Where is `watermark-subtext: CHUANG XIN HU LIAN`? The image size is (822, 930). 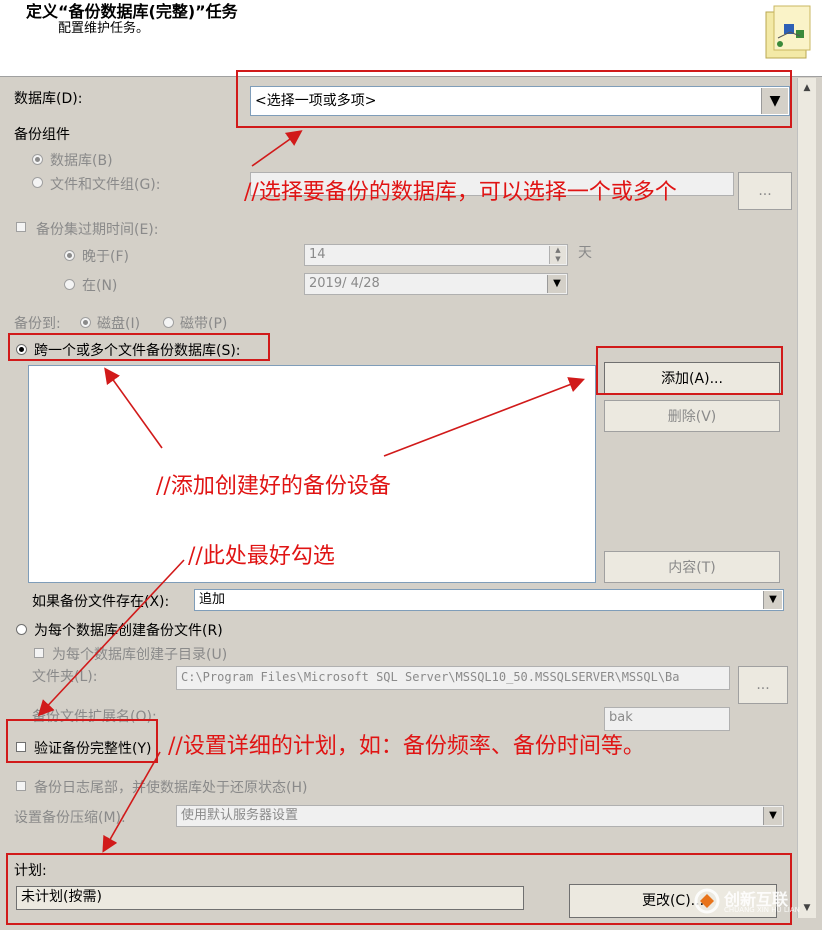 watermark-subtext: CHUANG XIN HU LIAN is located at coordinates (762, 910).